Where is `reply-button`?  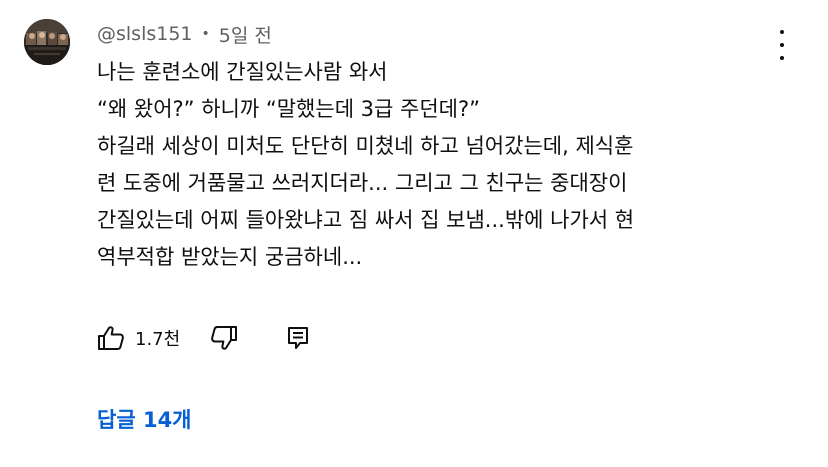
reply-button is located at coordinates (298, 338).